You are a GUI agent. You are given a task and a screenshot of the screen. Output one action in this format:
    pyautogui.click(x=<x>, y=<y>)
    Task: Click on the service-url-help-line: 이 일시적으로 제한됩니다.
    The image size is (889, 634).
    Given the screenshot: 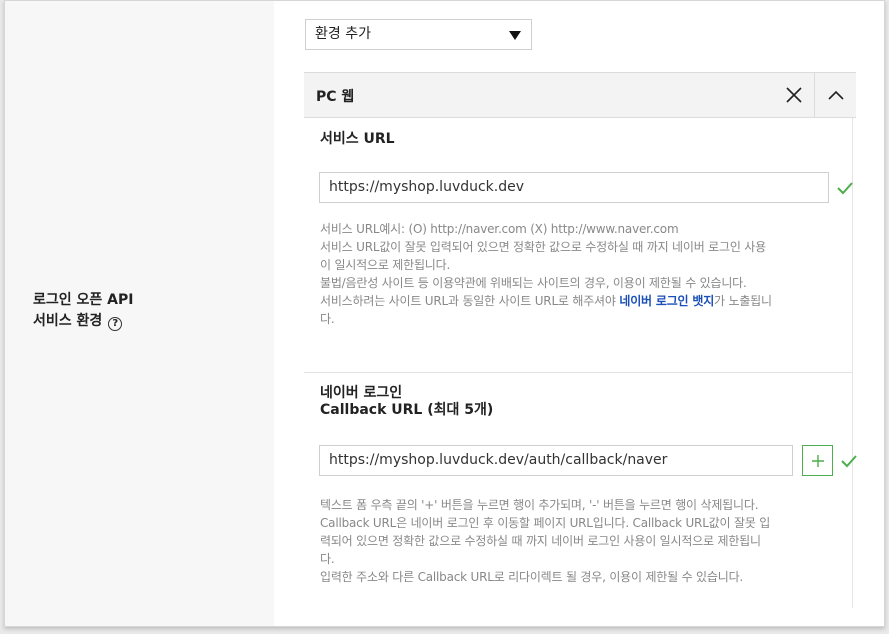 What is the action you would take?
    pyautogui.click(x=385, y=265)
    